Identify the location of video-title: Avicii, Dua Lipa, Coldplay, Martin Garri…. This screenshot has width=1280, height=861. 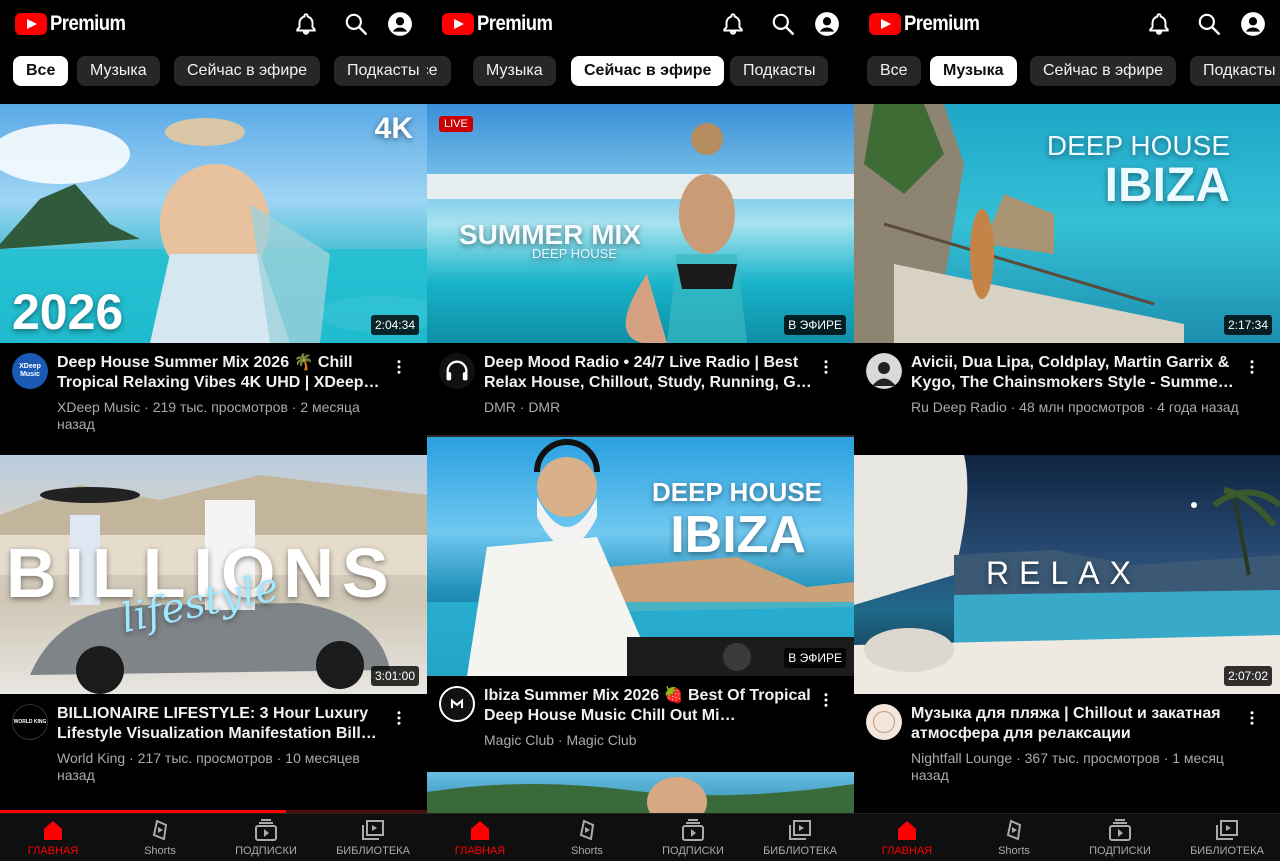
(1076, 373).